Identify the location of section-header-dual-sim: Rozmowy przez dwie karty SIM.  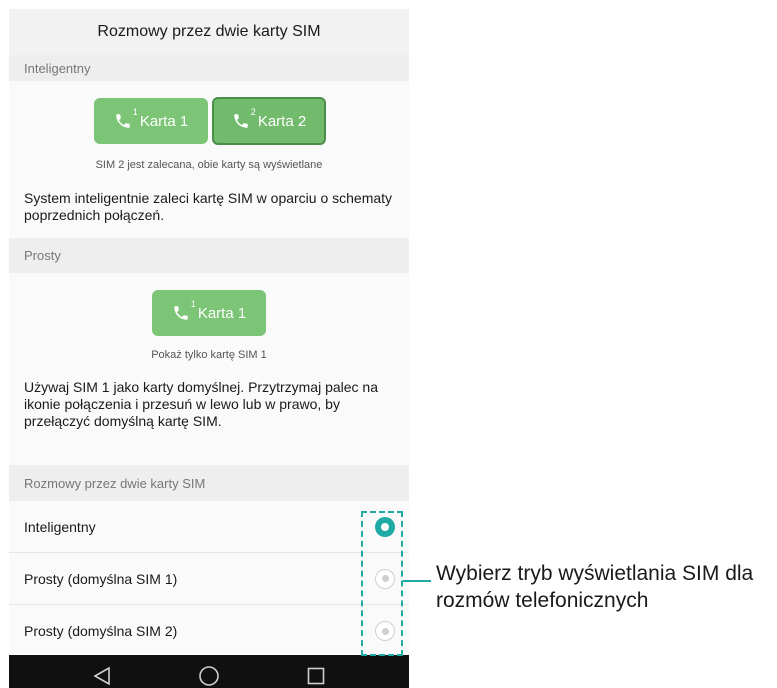
(209, 483).